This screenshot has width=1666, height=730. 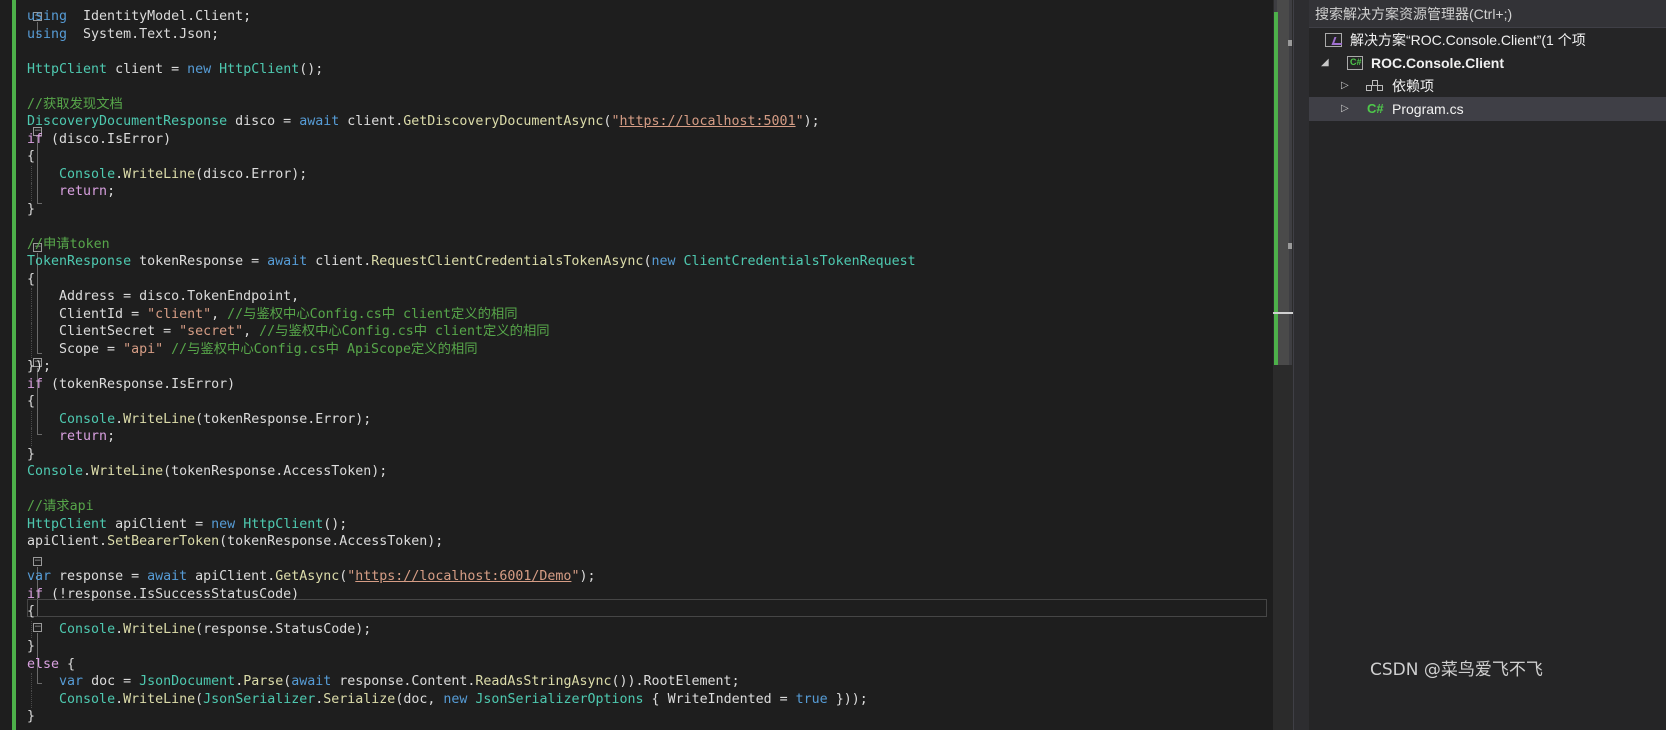 I want to click on code-token: (doc,, so click(x=419, y=699).